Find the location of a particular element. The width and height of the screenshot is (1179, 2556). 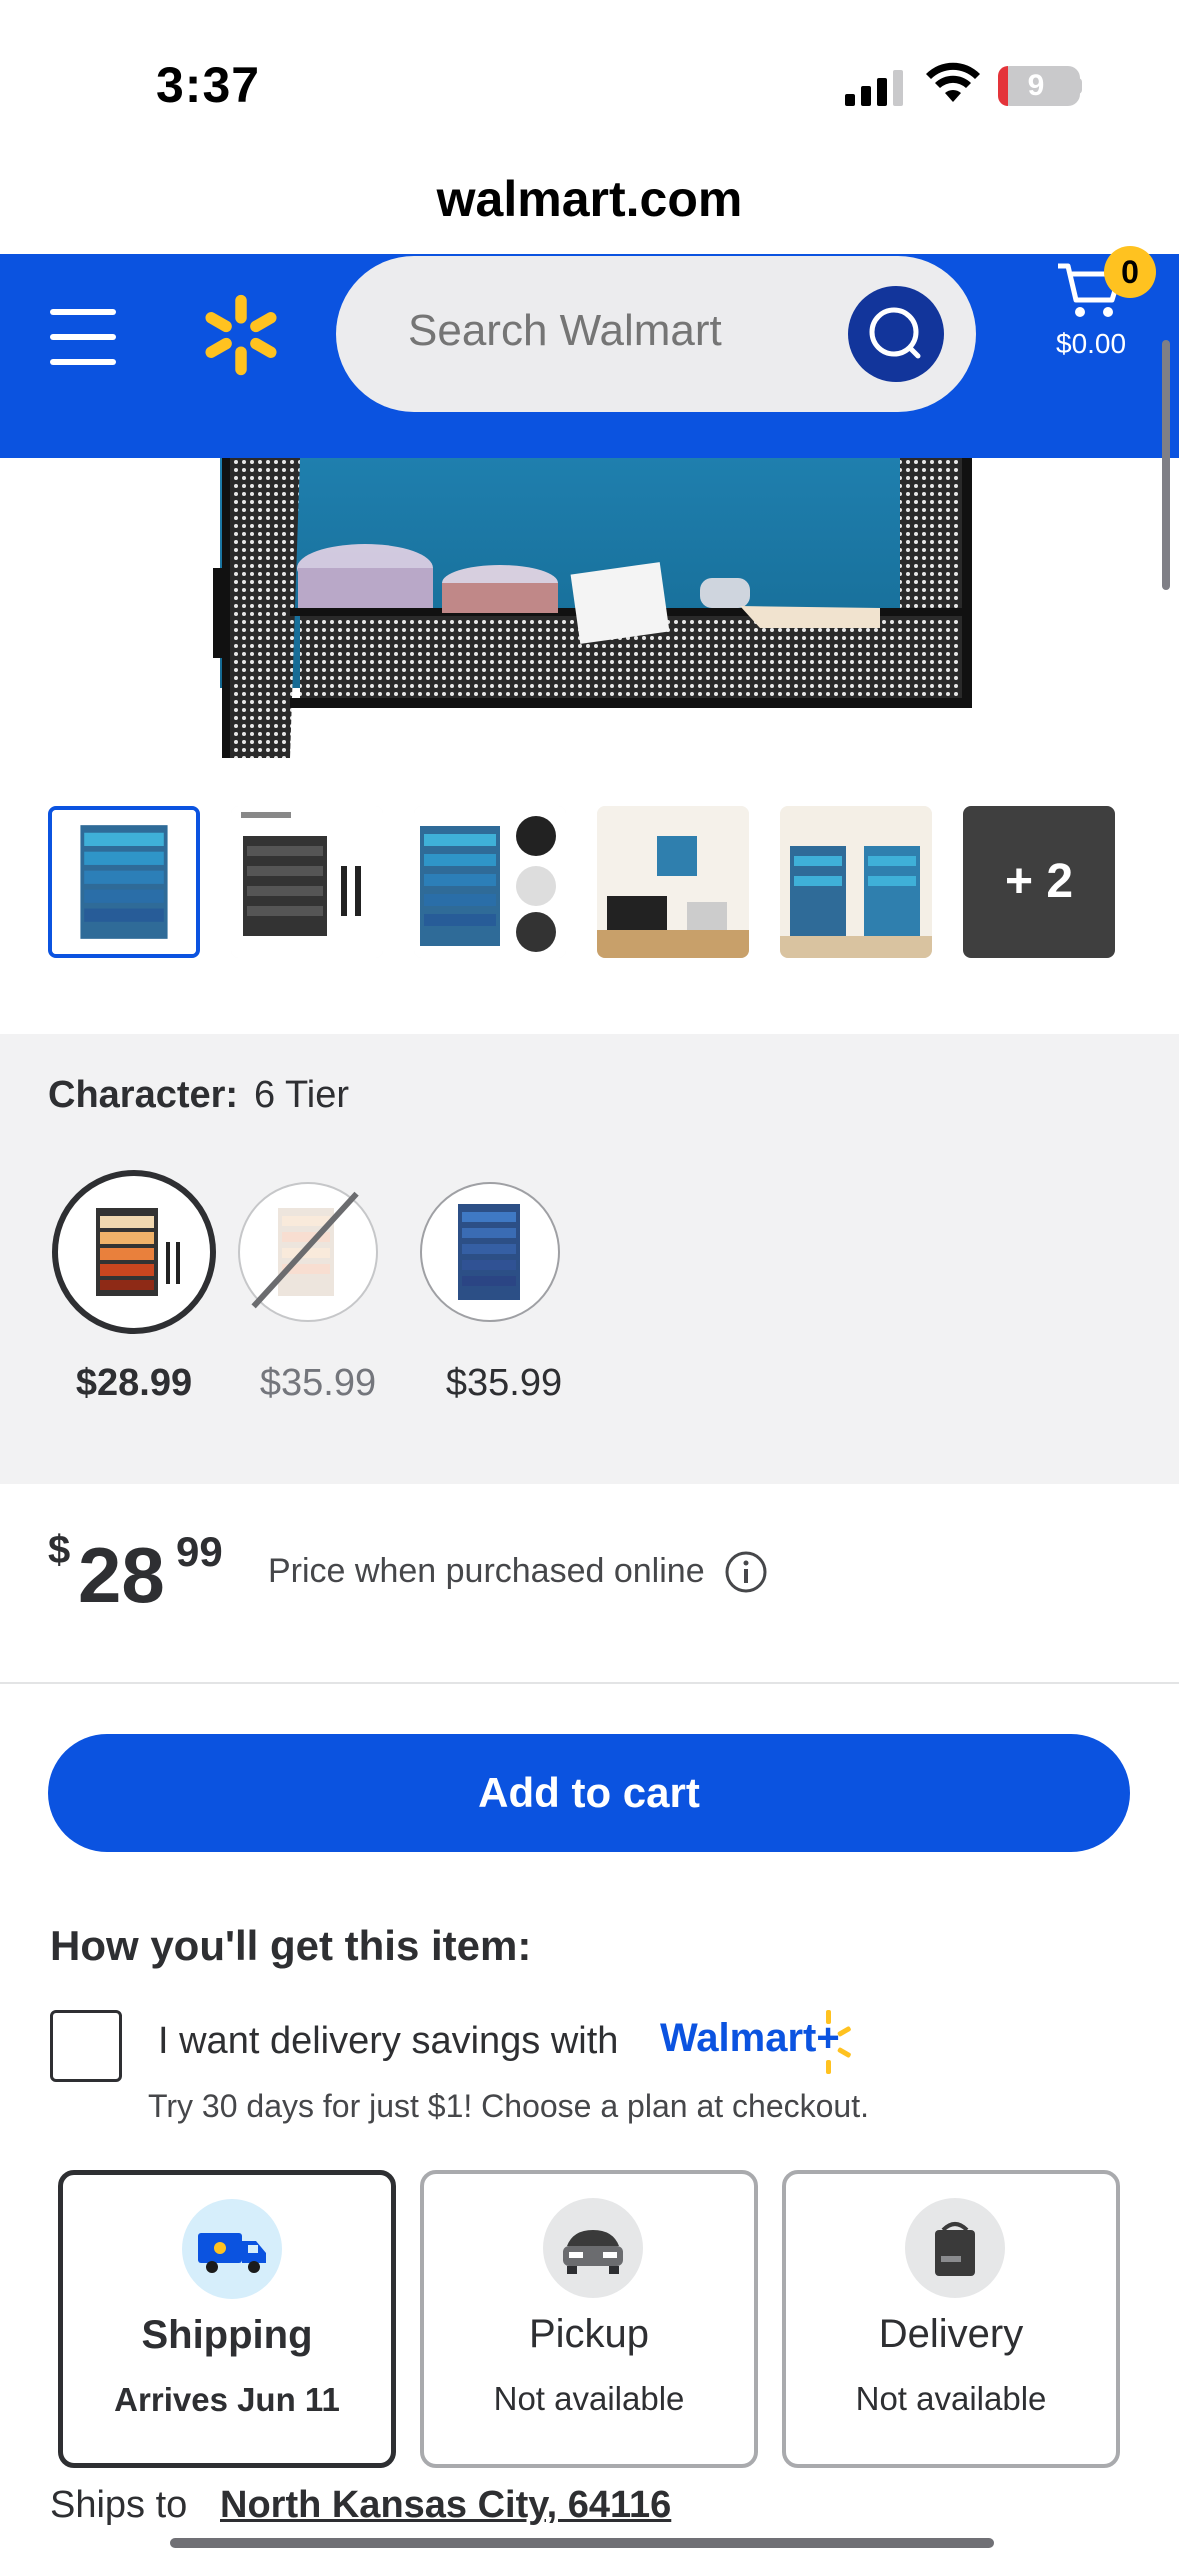

cart-count-badge: 0 is located at coordinates (1130, 272).